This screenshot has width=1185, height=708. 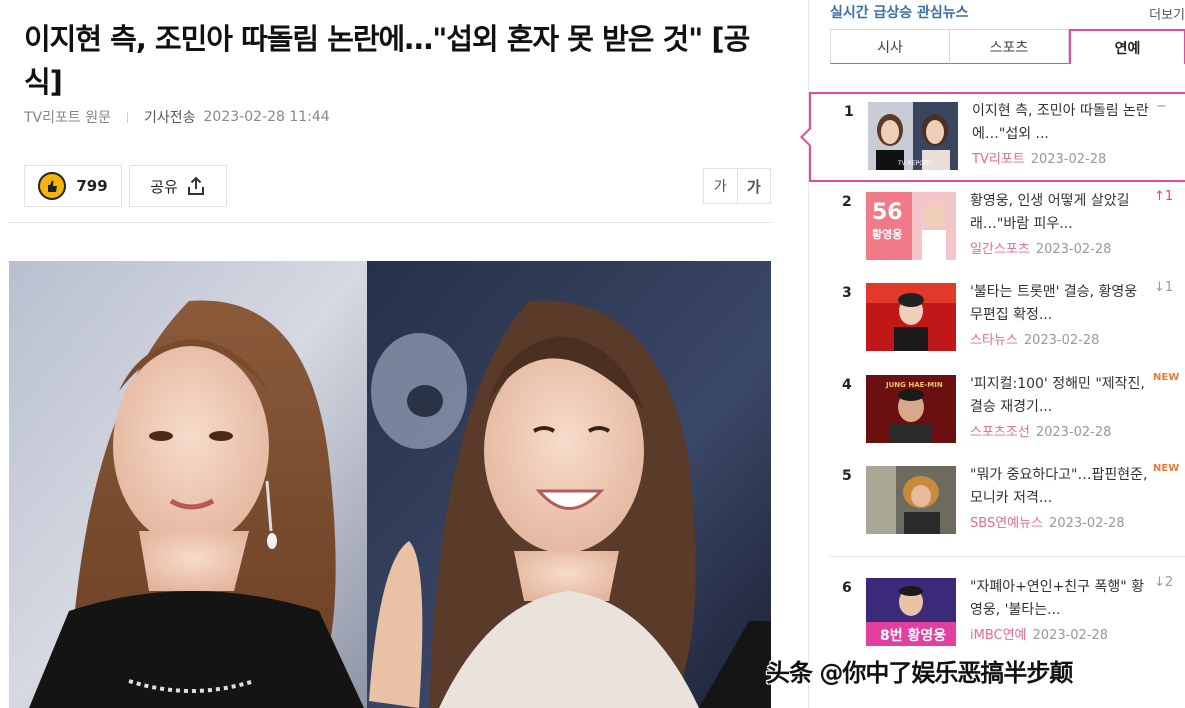 What do you see at coordinates (914, 163) in the screenshot?
I see `thumb-watermark: TV REPORT` at bounding box center [914, 163].